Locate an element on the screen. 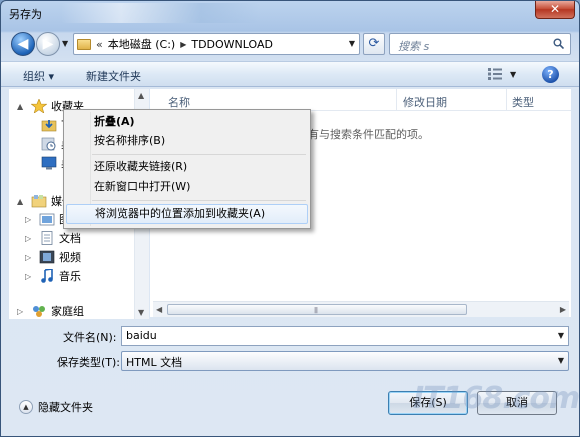  address-bar: « 本地磁盘 (C:) ▶ TDDOWNLOAD ▼ is located at coordinates (216, 44).